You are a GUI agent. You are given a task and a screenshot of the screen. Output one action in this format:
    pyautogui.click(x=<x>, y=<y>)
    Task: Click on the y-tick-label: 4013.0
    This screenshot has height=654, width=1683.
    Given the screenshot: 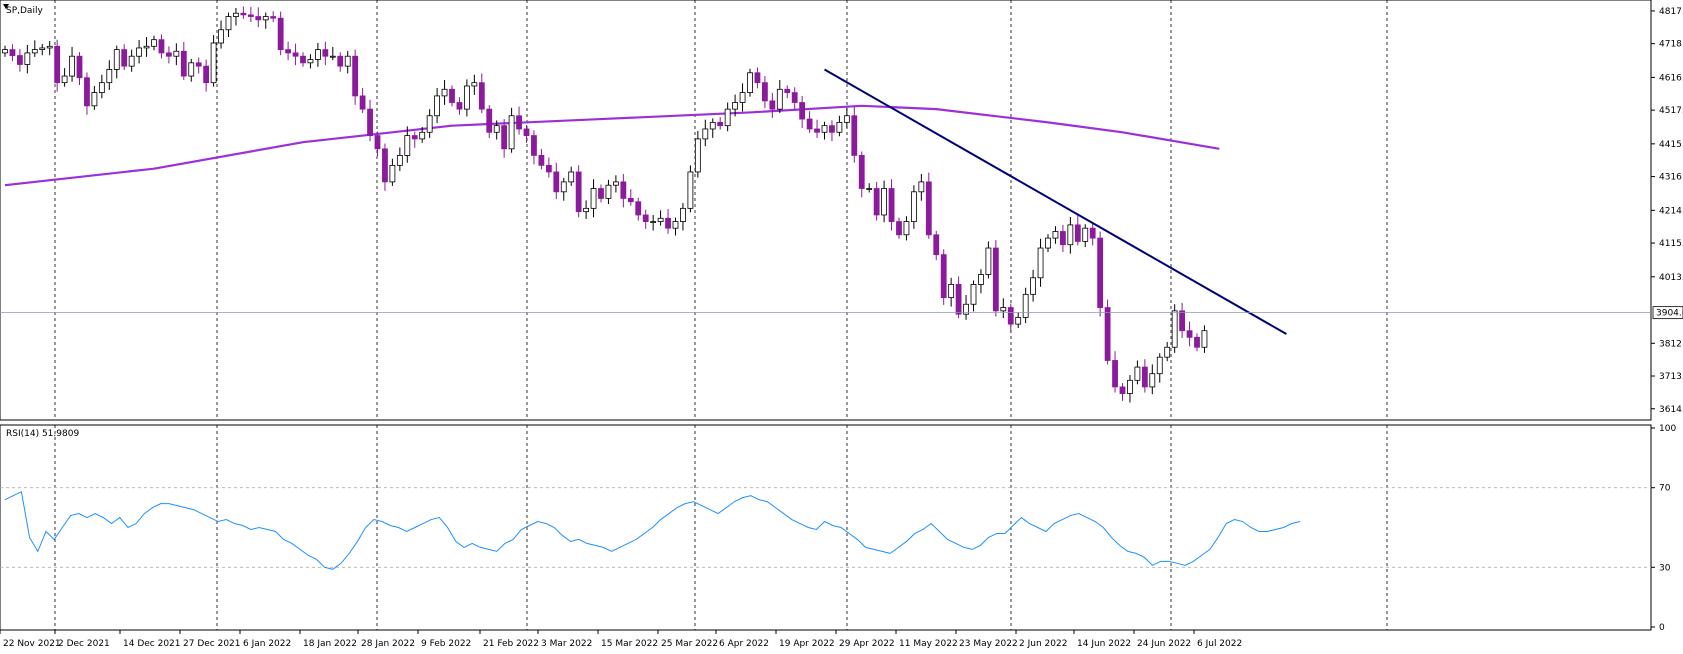 What is the action you would take?
    pyautogui.click(x=1671, y=278)
    